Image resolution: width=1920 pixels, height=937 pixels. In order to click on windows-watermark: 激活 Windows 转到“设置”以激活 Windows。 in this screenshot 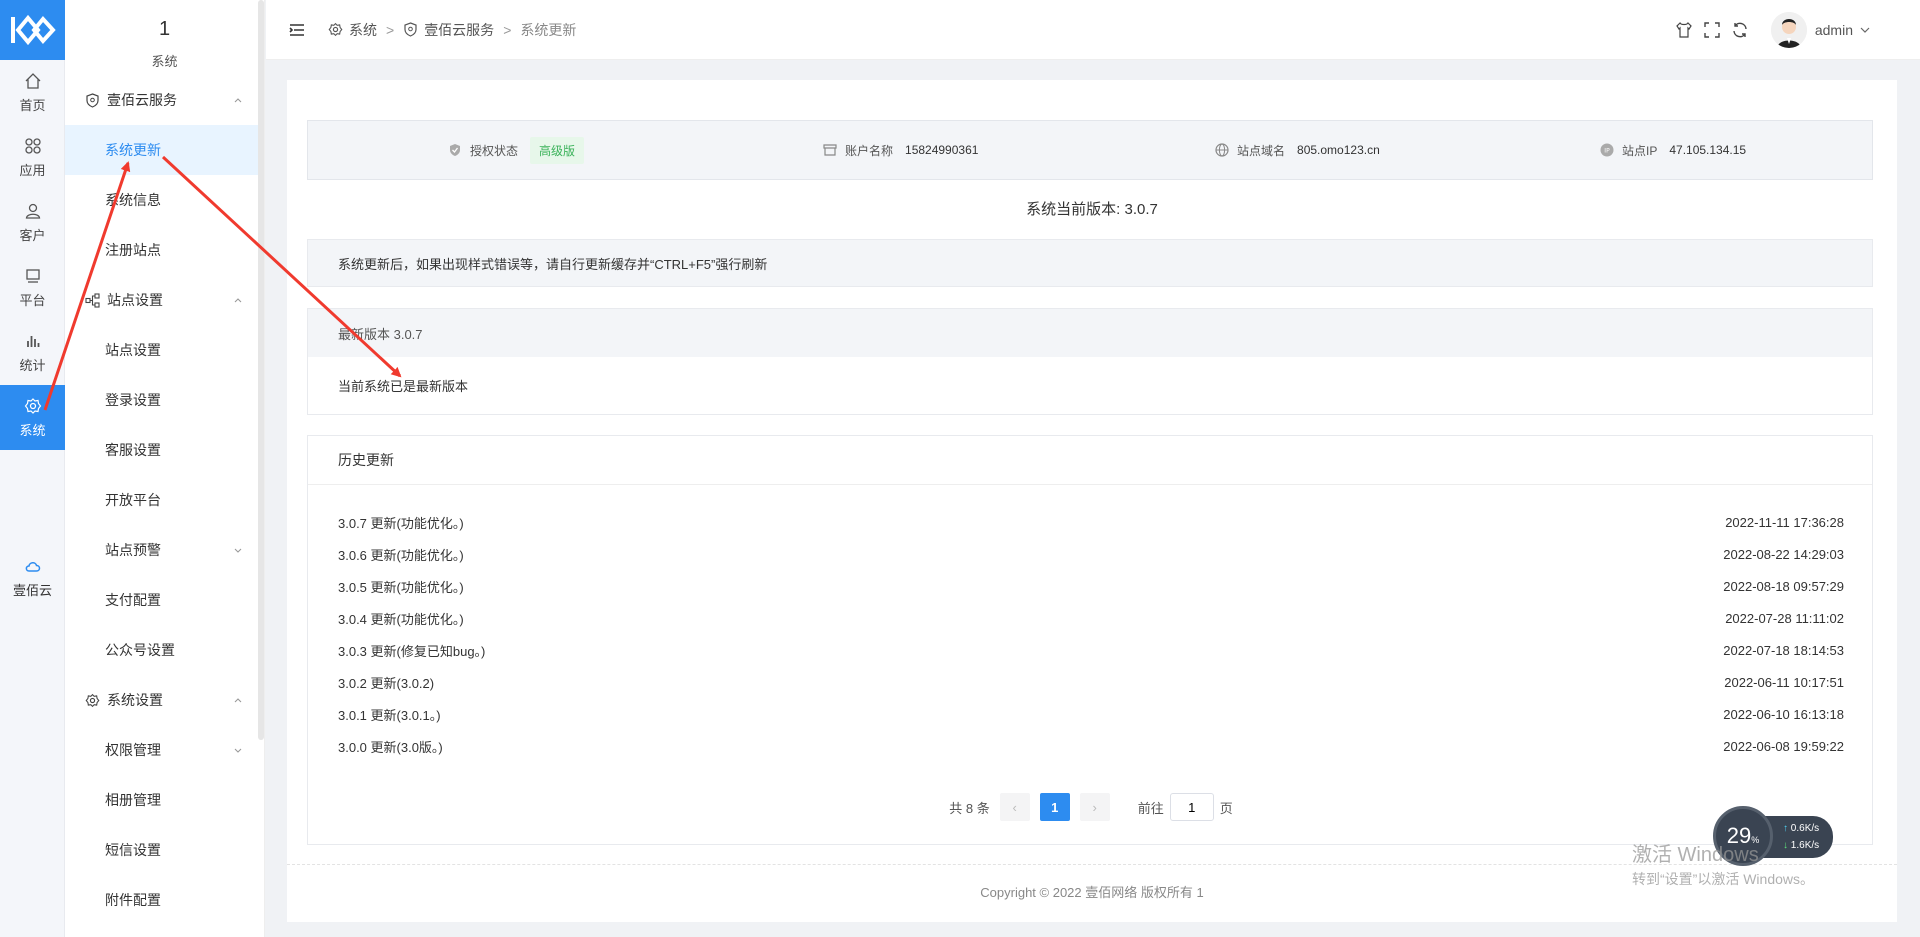, I will do `click(1723, 863)`.